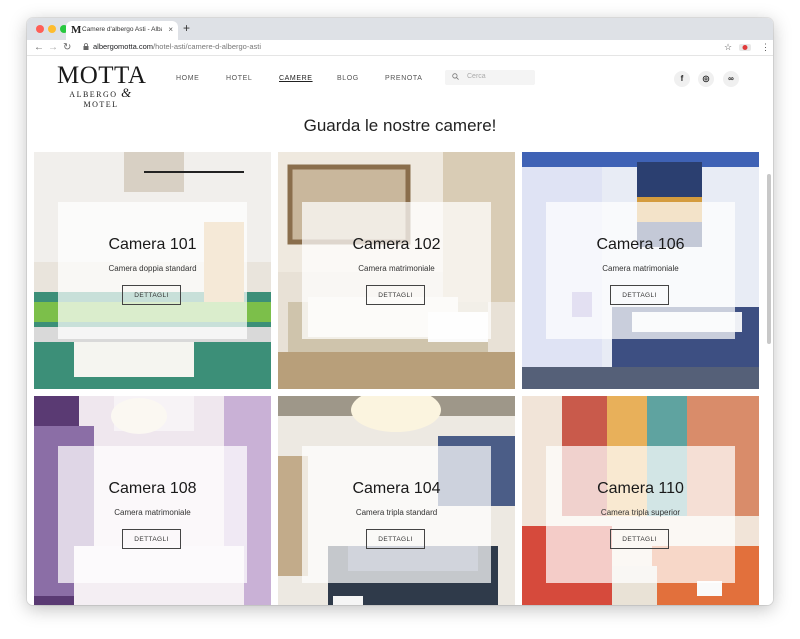  Describe the element at coordinates (101, 97) in the screenshot. I see `logo-sub: ALBERGO & MOTEL` at that location.